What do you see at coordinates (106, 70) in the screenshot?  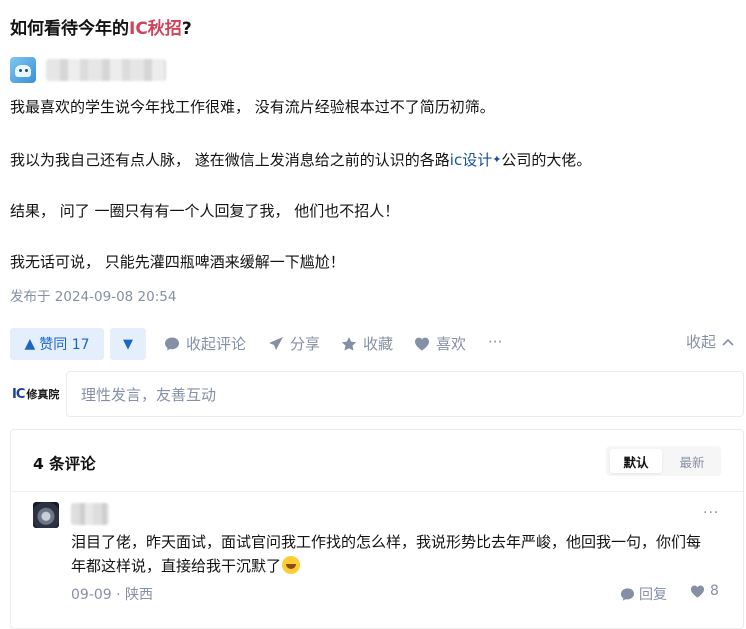 I see `author-name-blurred` at bounding box center [106, 70].